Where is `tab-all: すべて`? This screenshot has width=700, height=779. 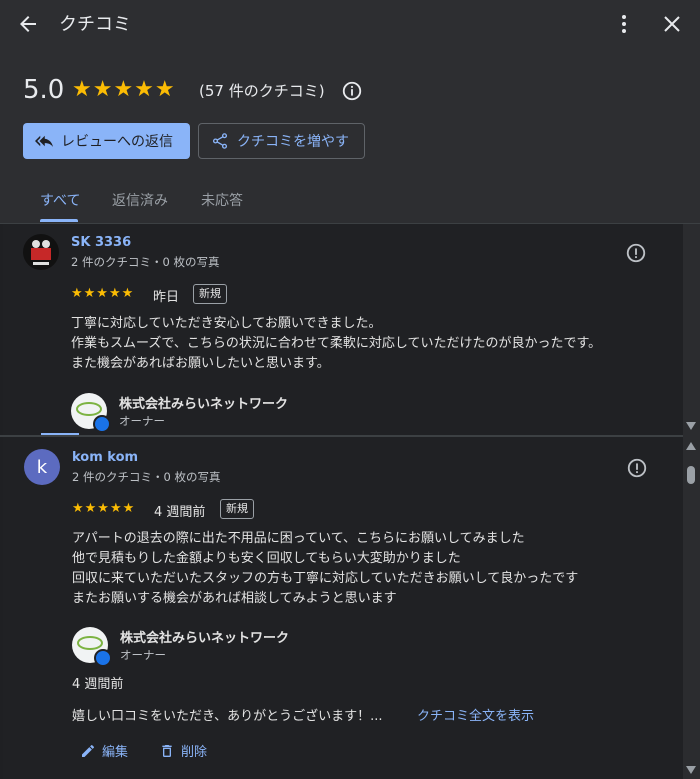
tab-all: すべて is located at coordinates (60, 200).